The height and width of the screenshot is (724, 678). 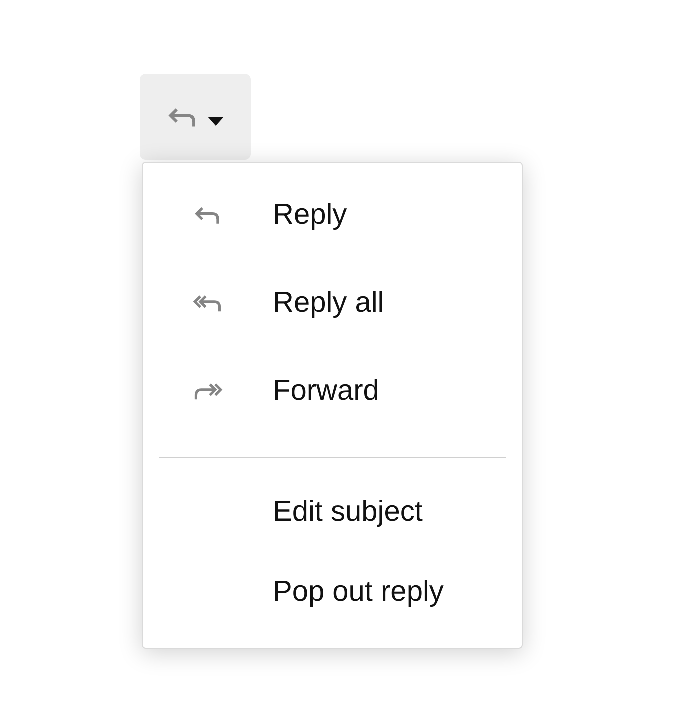 I want to click on reply-all-icon, so click(x=208, y=303).